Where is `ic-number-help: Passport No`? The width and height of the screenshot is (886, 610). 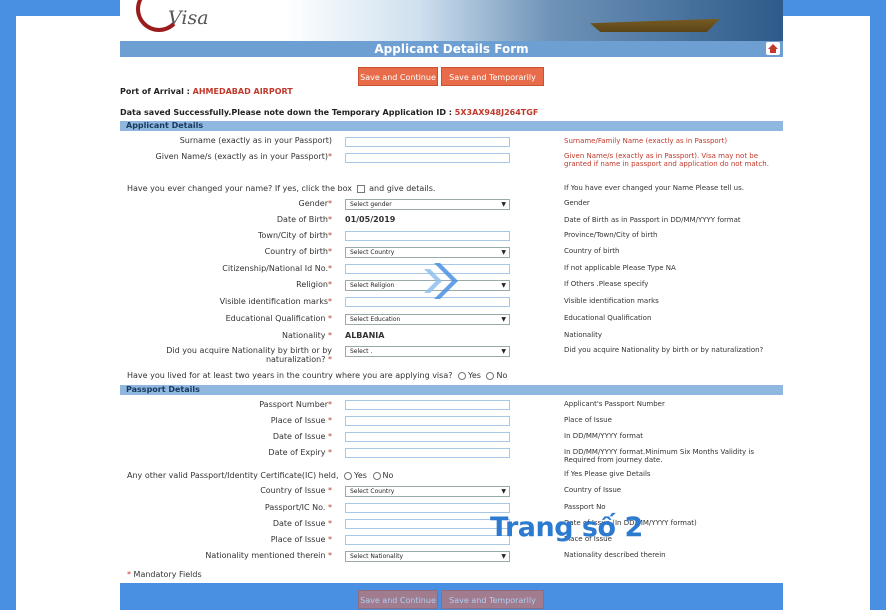 ic-number-help: Passport No is located at coordinates (585, 507).